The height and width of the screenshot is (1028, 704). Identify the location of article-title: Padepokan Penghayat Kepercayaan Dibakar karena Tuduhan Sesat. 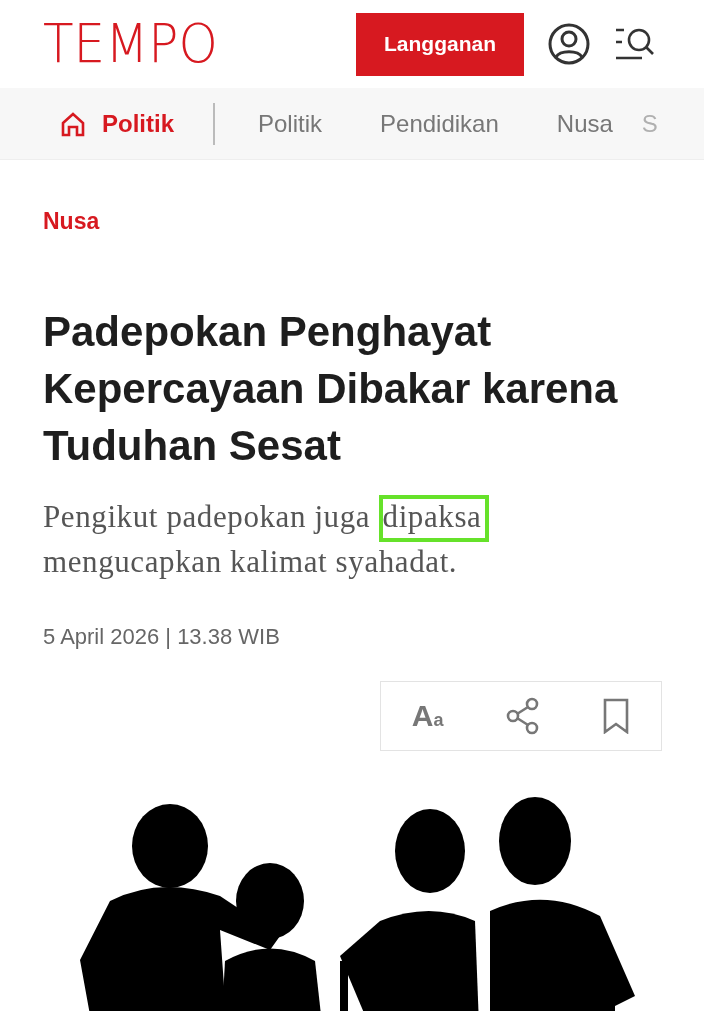
(331, 388).